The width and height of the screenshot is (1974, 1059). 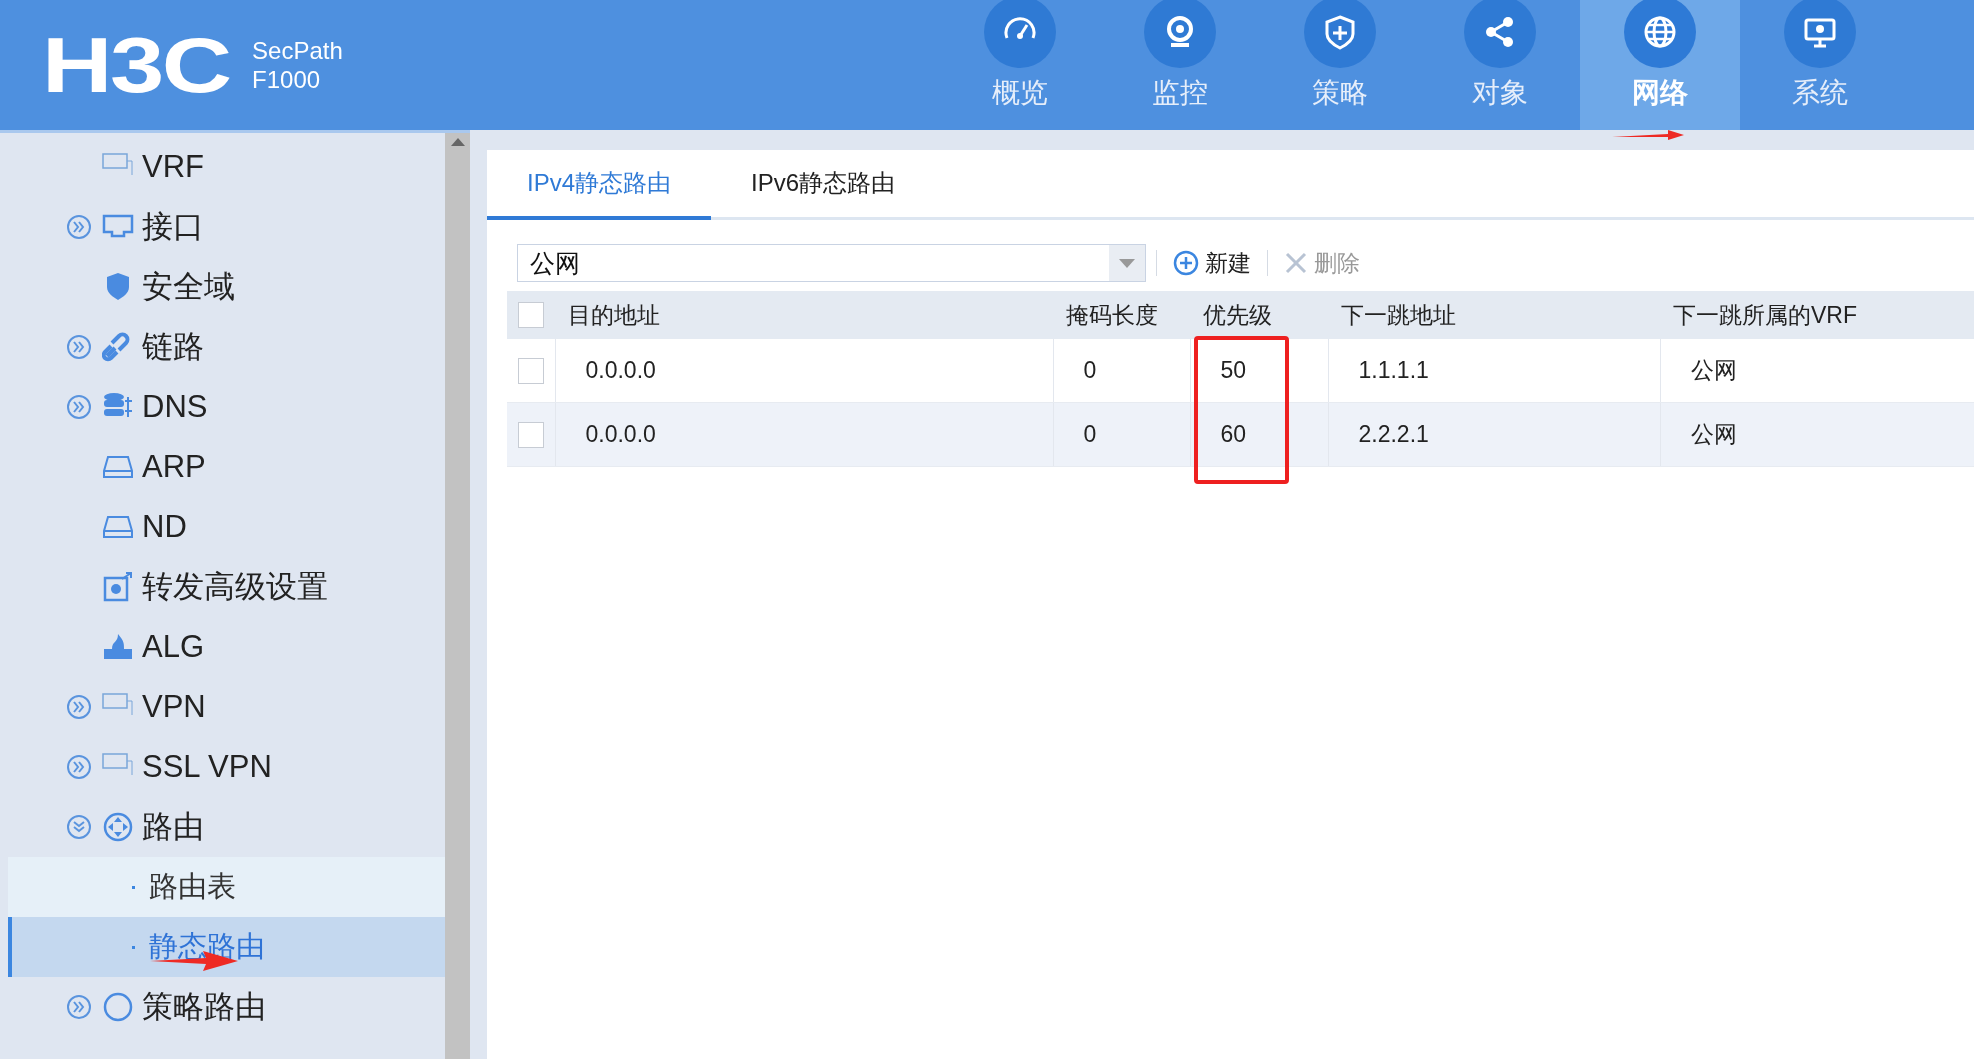 What do you see at coordinates (1111, 314) in the screenshot?
I see `column-header: 掩码长度` at bounding box center [1111, 314].